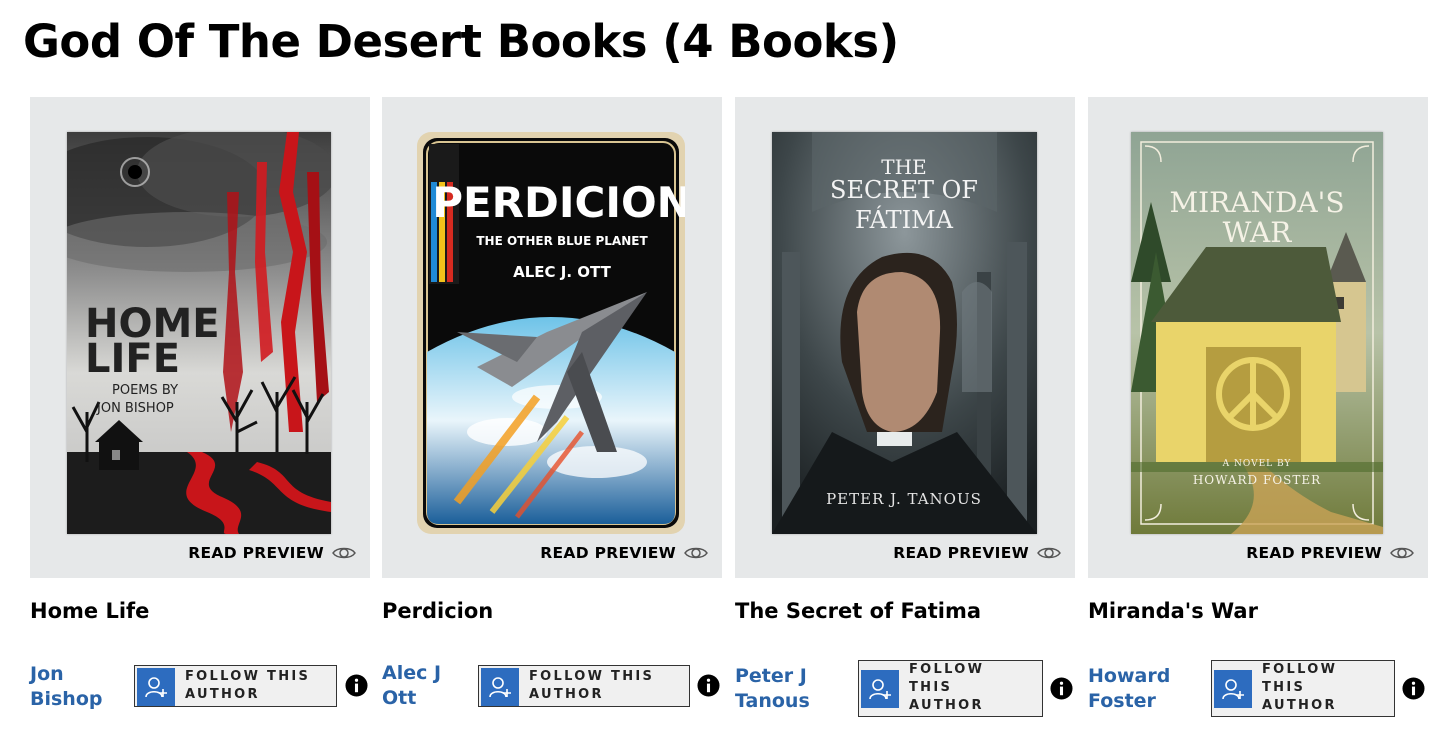  Describe the element at coordinates (70, 687) in the screenshot. I see `author-link: Jon Bishop` at that location.